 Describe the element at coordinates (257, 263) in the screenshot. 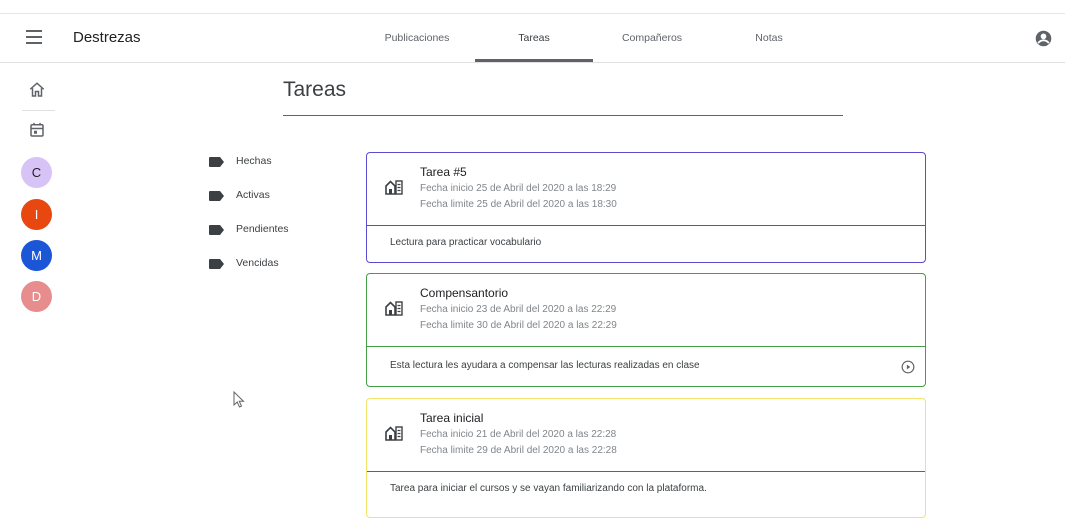

I see `filter-label: Vencidas` at that location.